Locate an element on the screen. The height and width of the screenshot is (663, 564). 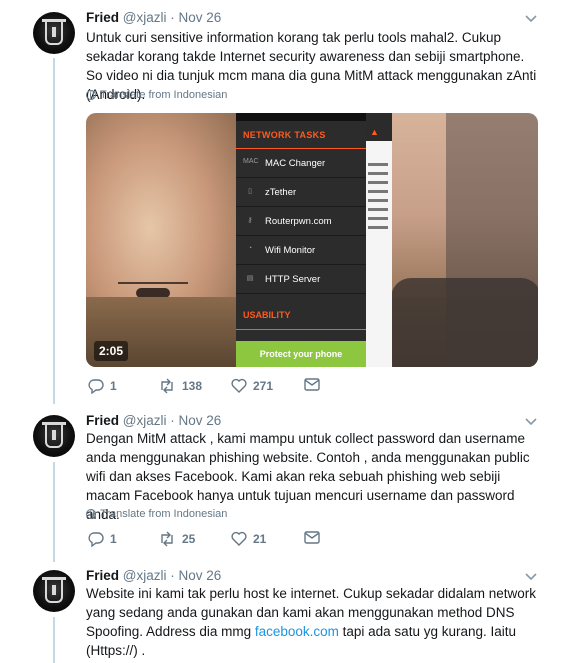
mac-icon: MAC is located at coordinates (251, 161).